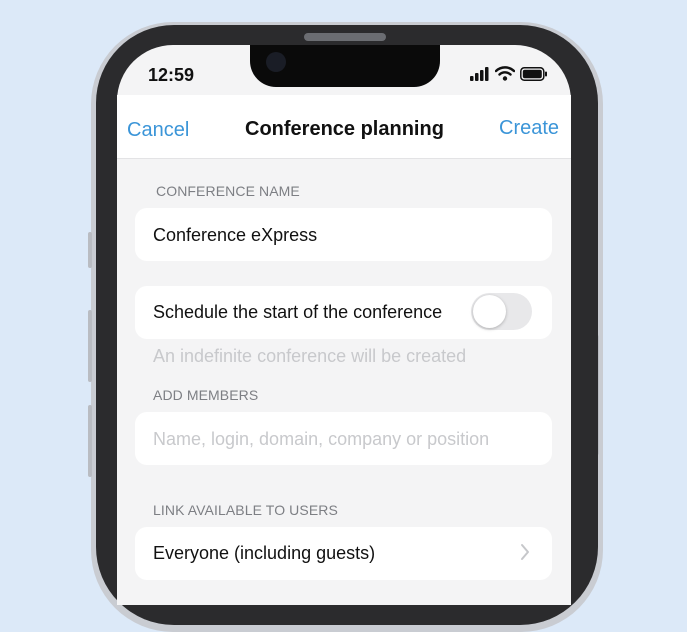 The image size is (687, 632). I want to click on conference-name-section-label: CONFERENCE NAME, so click(228, 191).